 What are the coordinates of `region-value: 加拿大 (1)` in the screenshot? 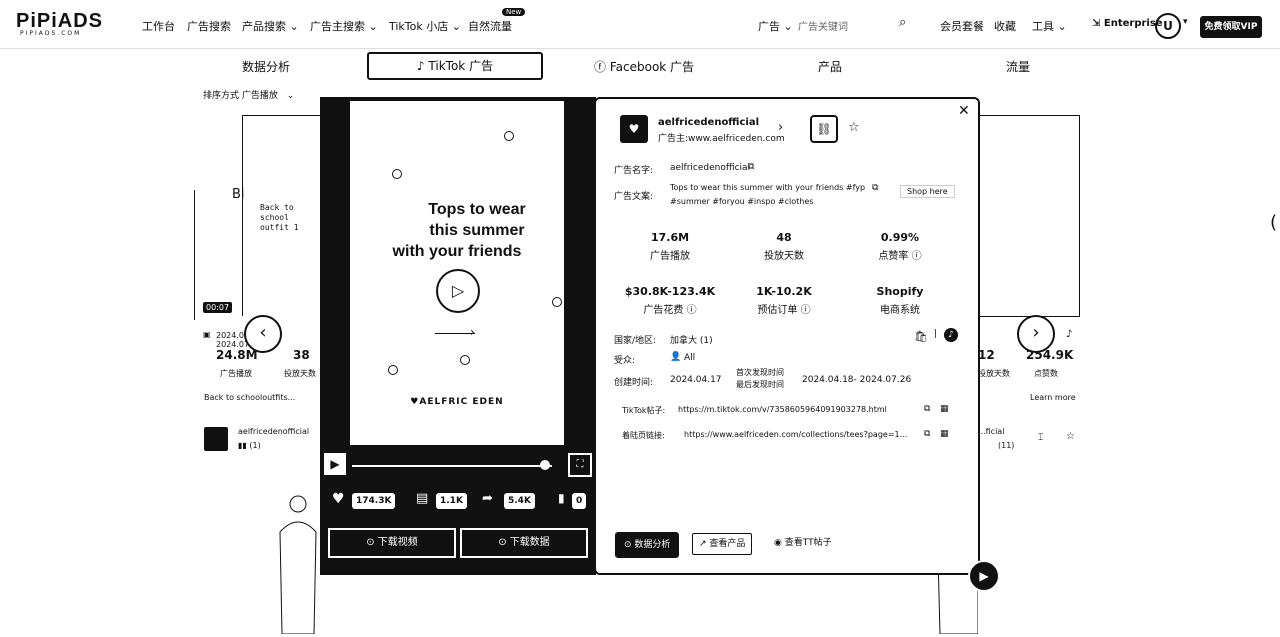 It's located at (691, 341).